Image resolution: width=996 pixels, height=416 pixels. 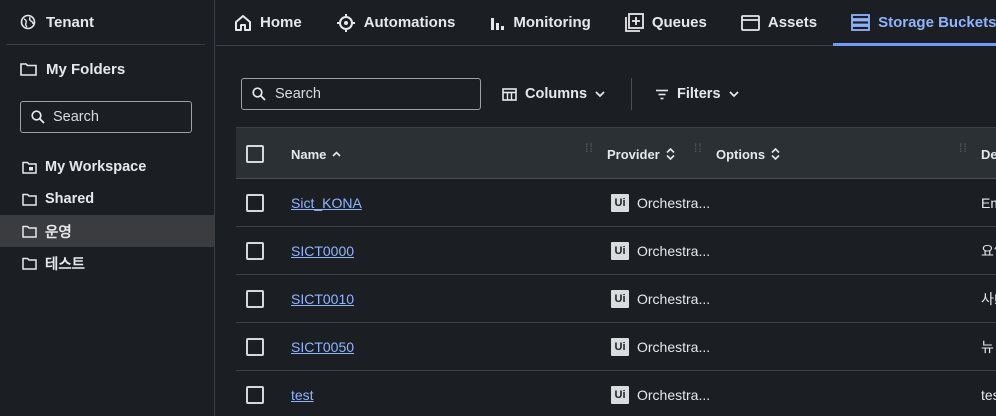 I want to click on automations-icon, so click(x=346, y=23).